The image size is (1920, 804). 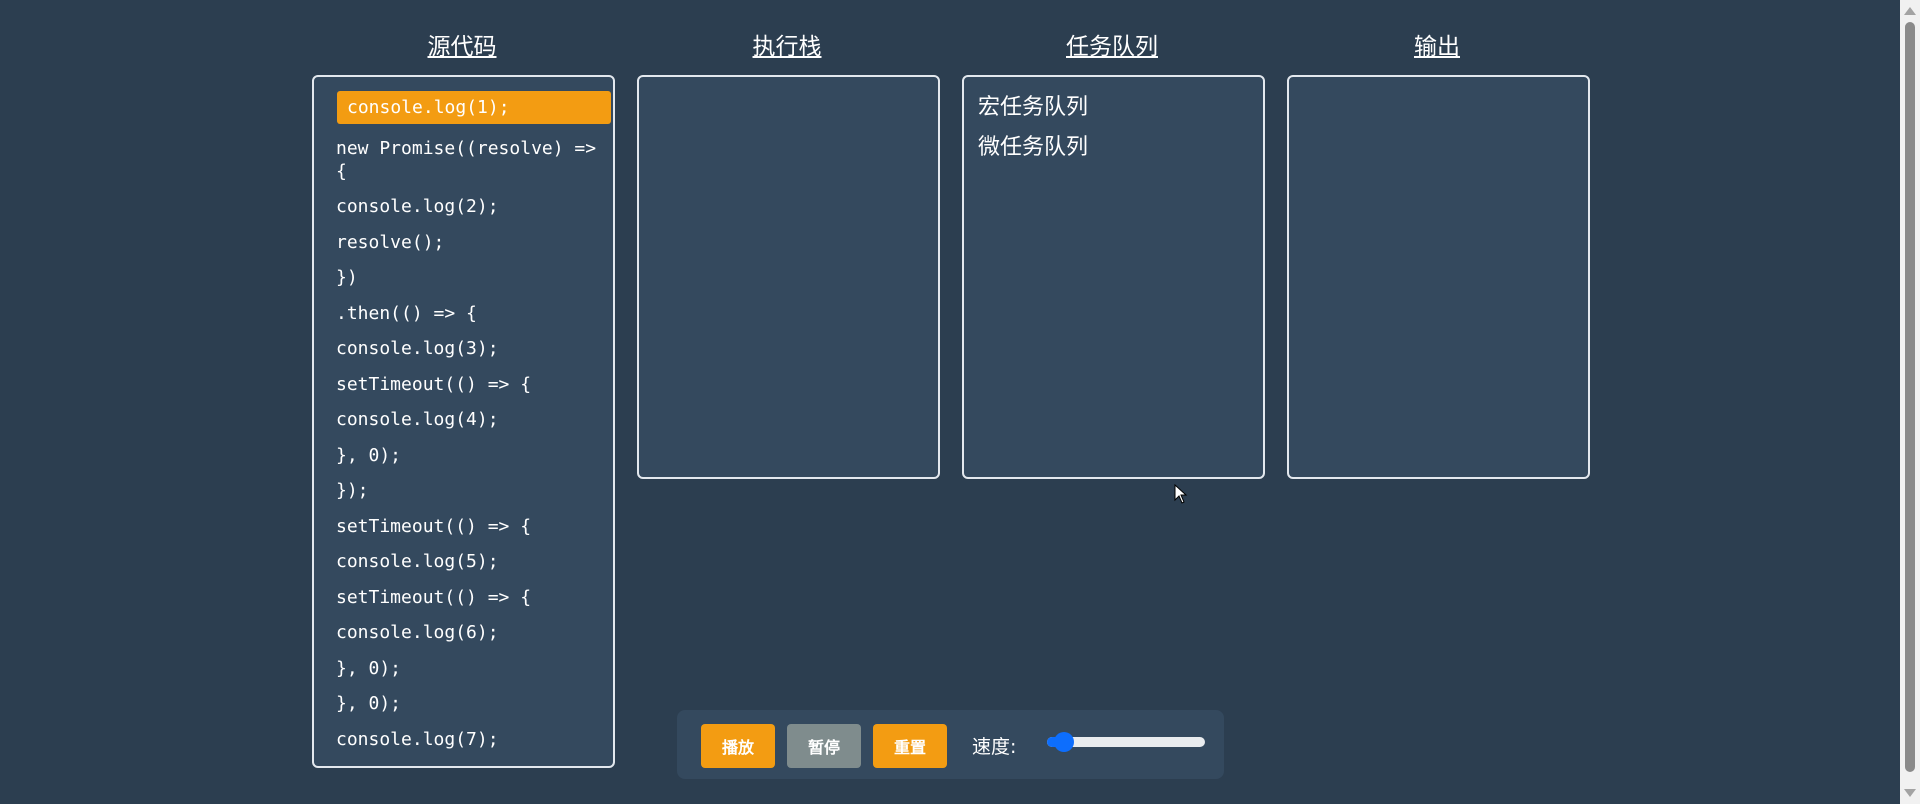 What do you see at coordinates (1063, 742) in the screenshot?
I see `speed-slider-thumb` at bounding box center [1063, 742].